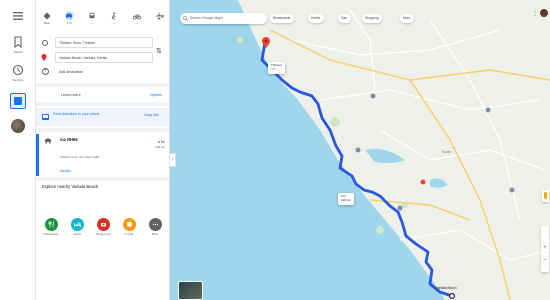  What do you see at coordinates (45, 71) in the screenshot?
I see `plus-icon: +` at bounding box center [45, 71].